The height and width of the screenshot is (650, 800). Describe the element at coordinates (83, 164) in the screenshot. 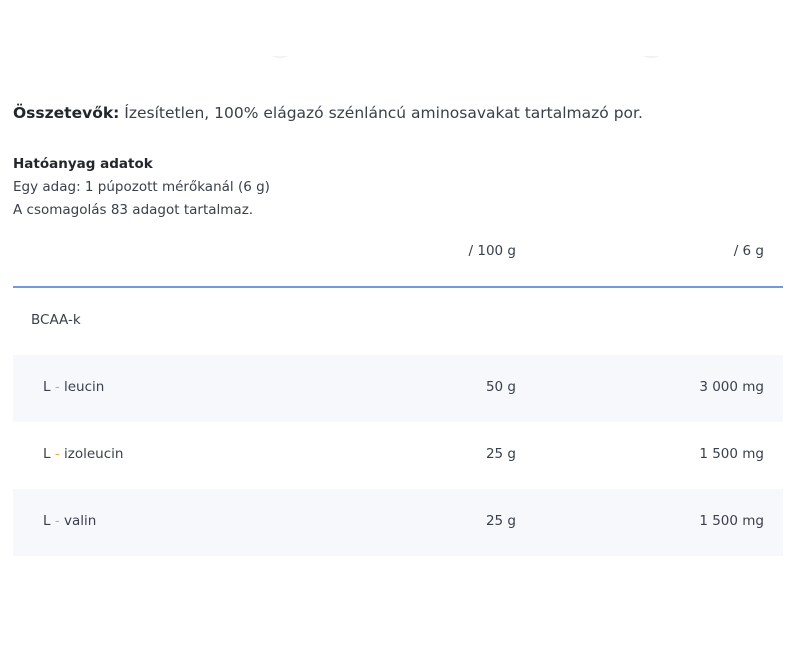

I see `info-title: Hatóanyag adatok` at that location.